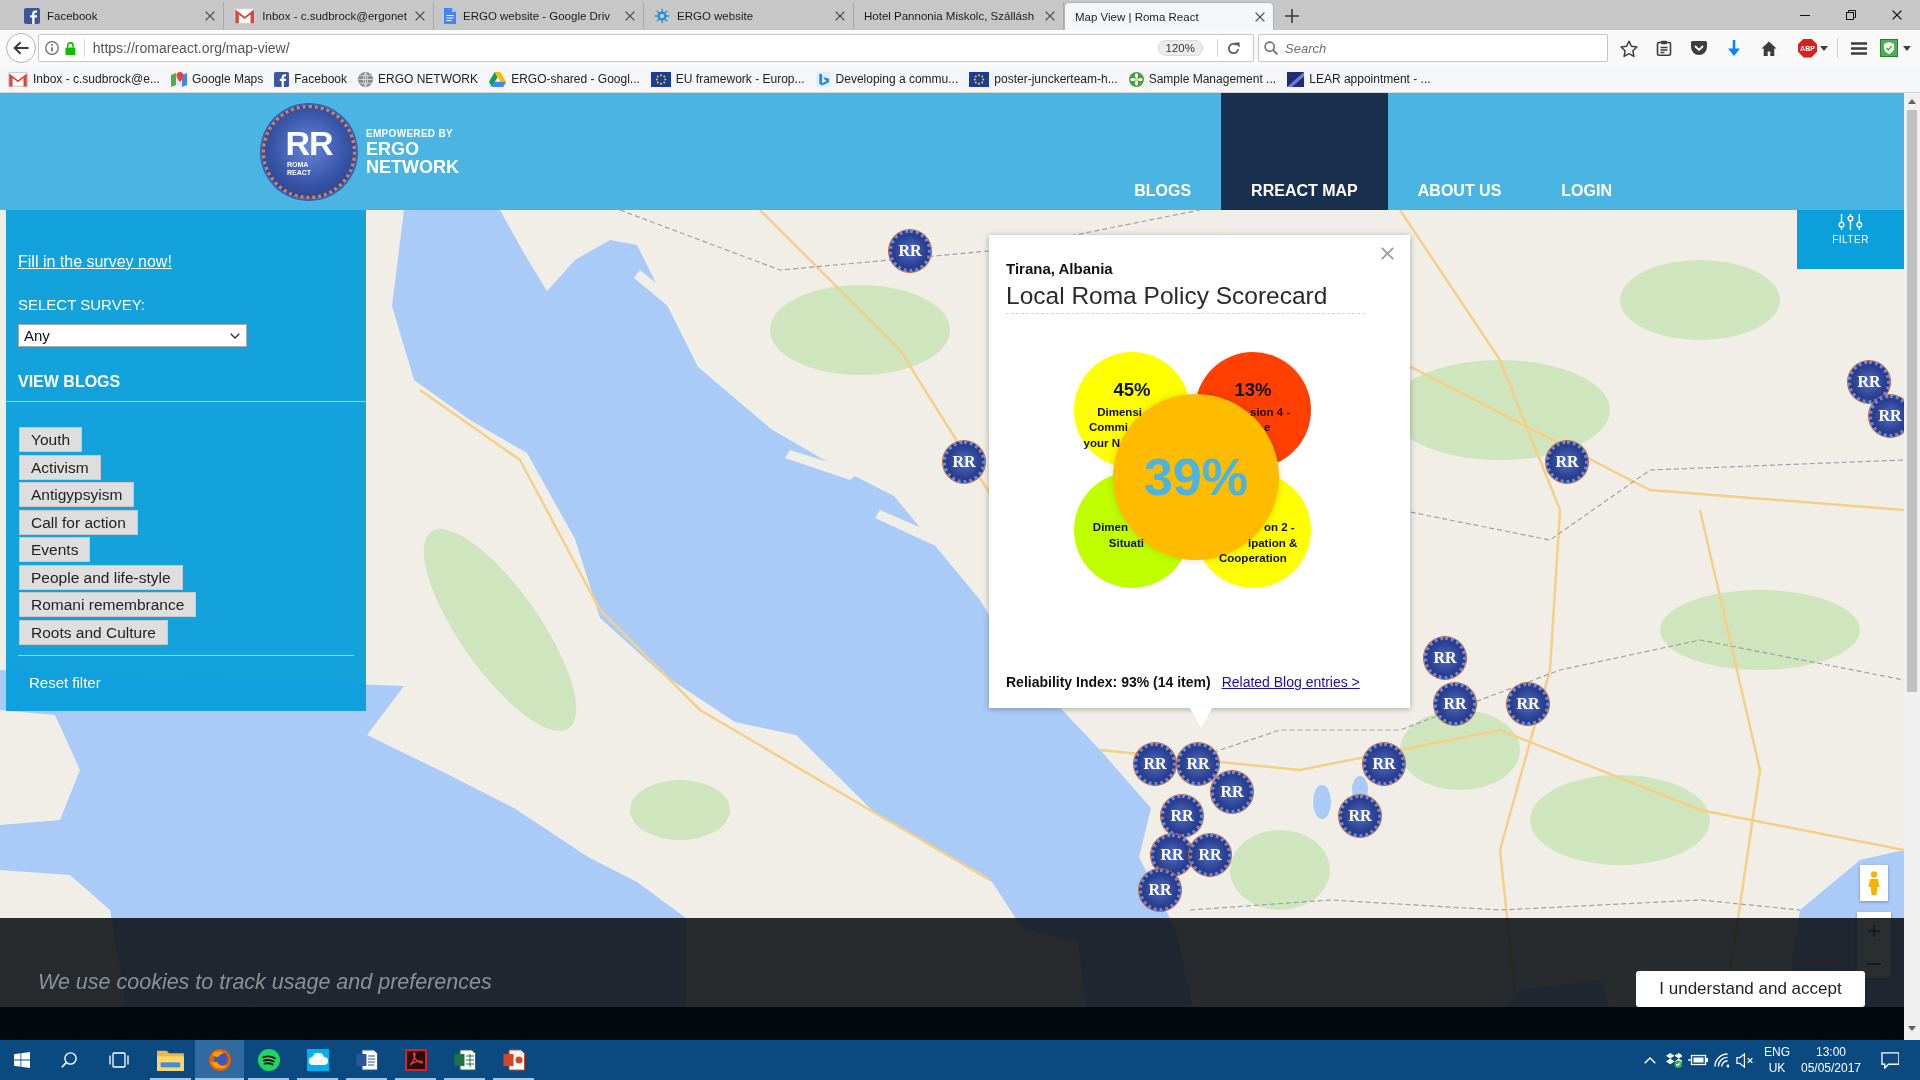 The image size is (1920, 1080). I want to click on shield-chevron-icon, so click(1699, 48).